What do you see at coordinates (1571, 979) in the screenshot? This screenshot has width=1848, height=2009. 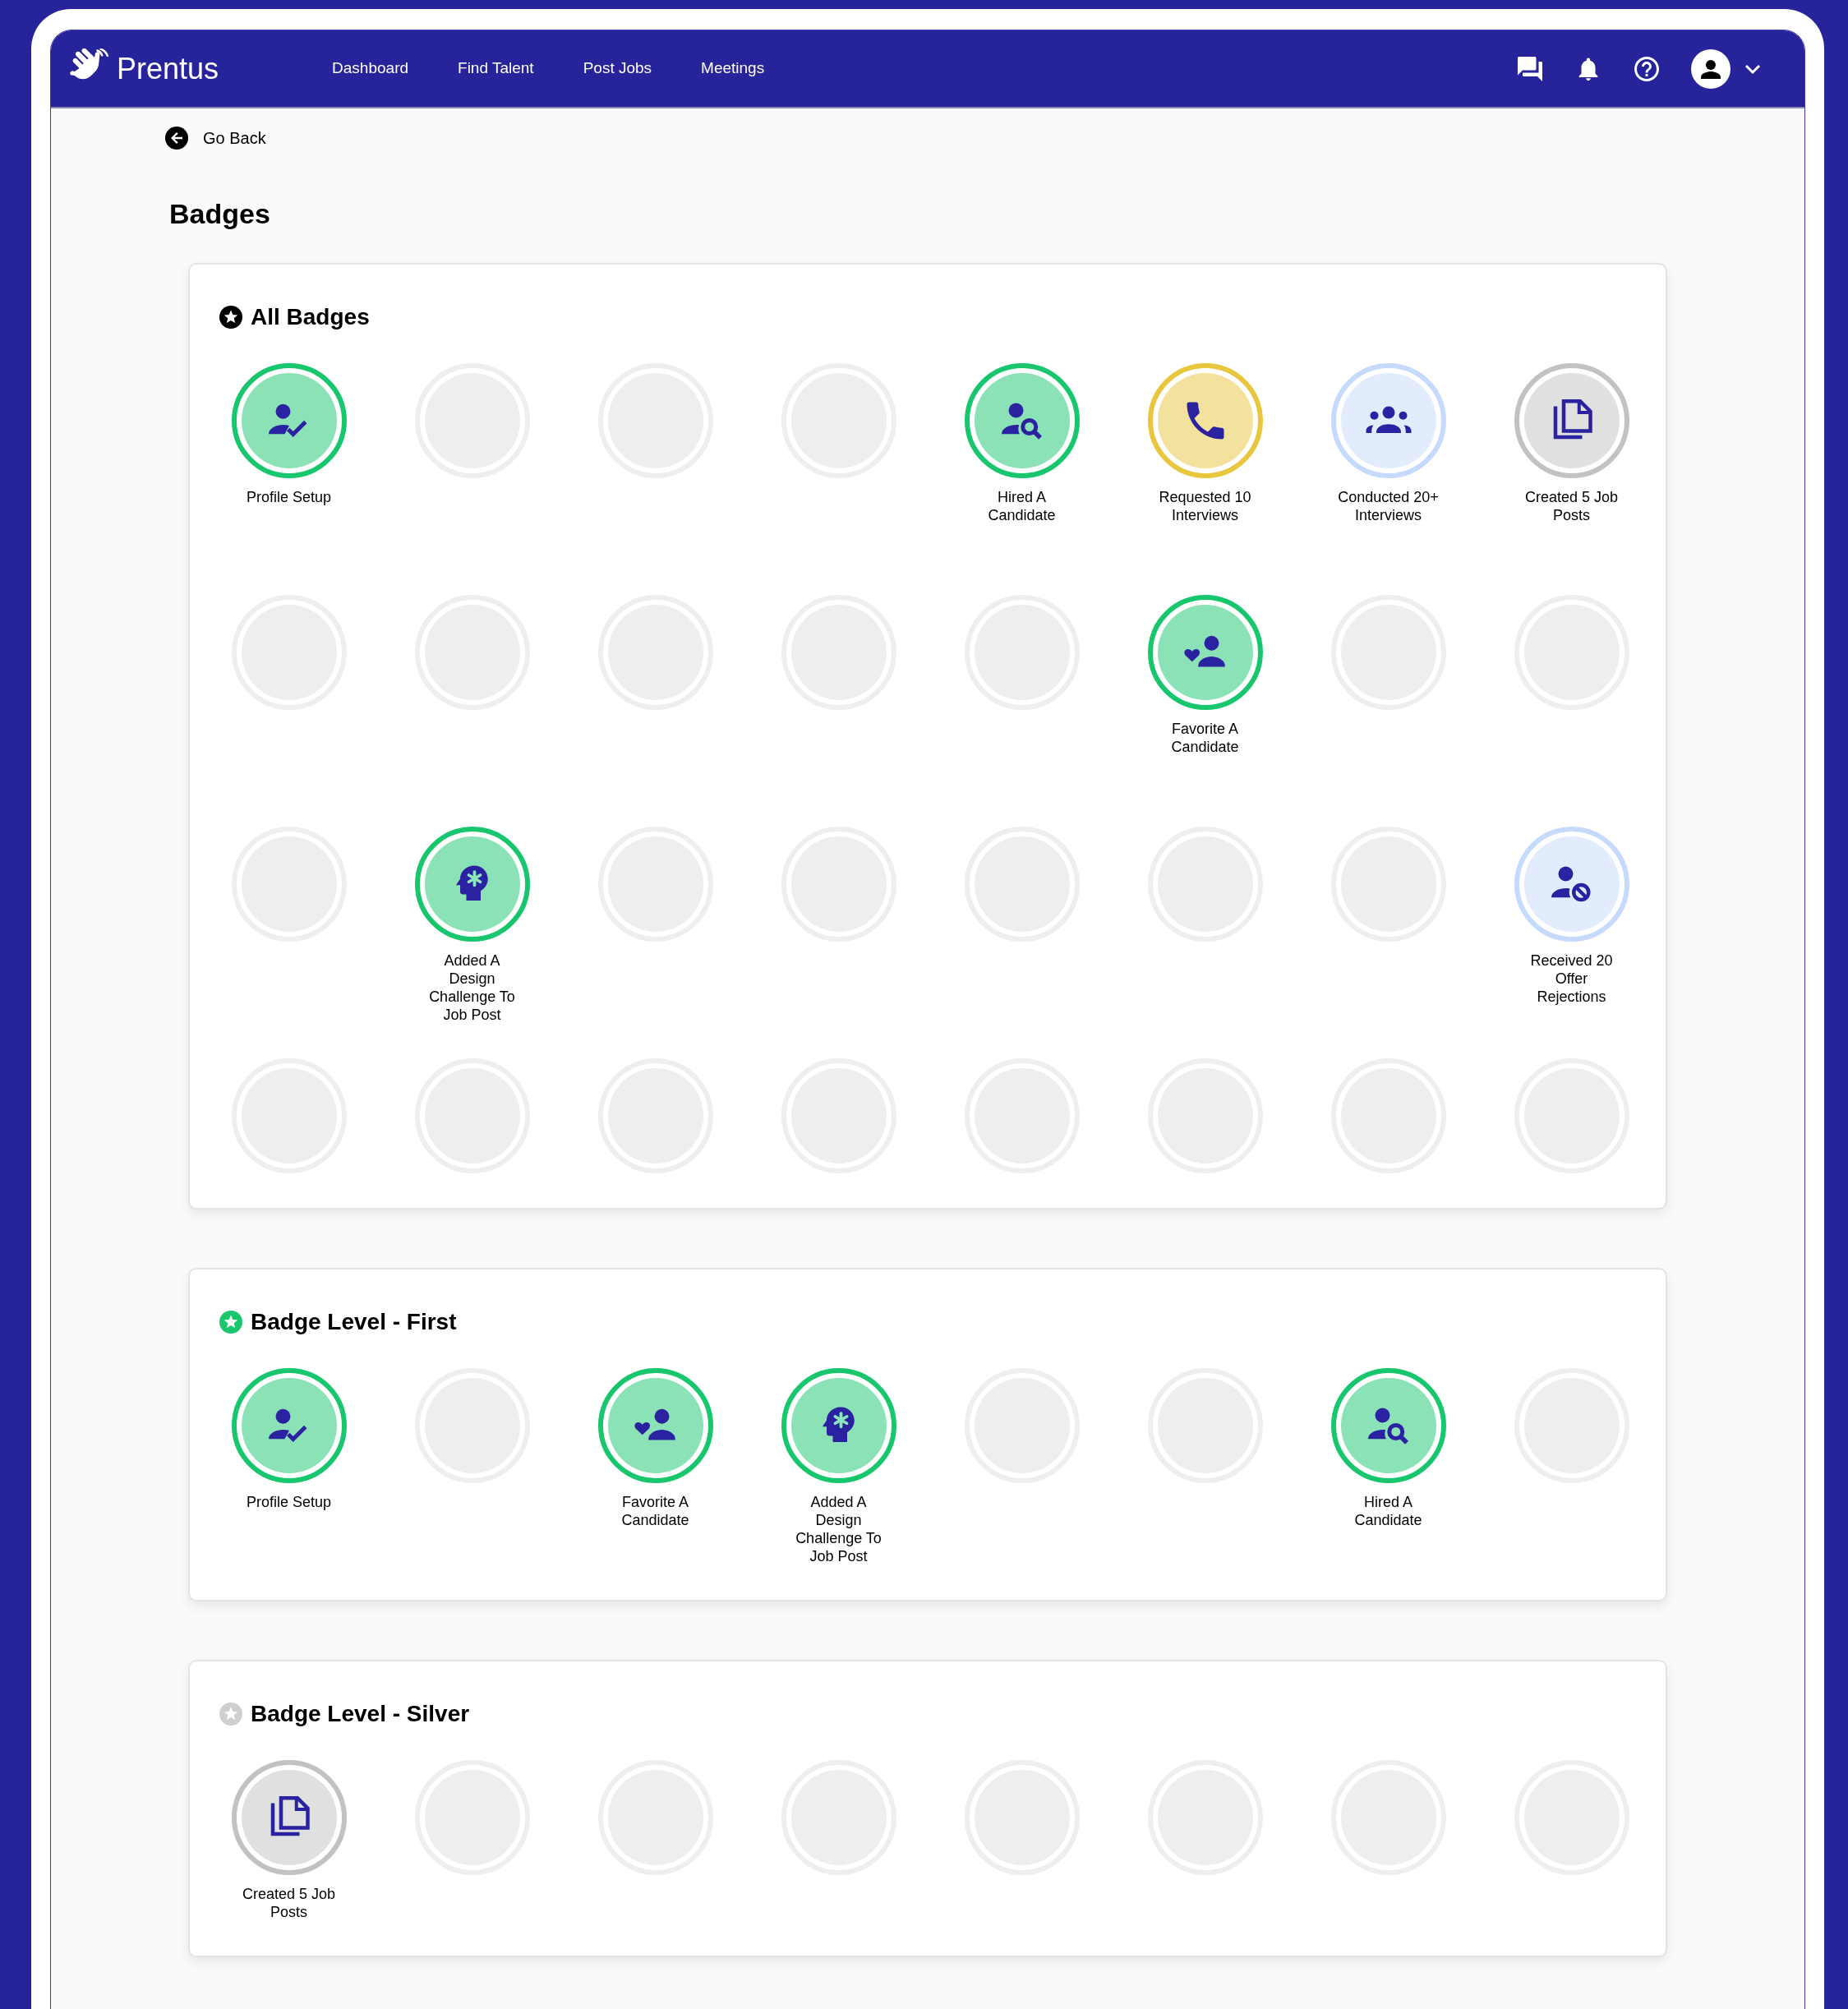 I see `badge-label: Received 20 Offer Rejections` at bounding box center [1571, 979].